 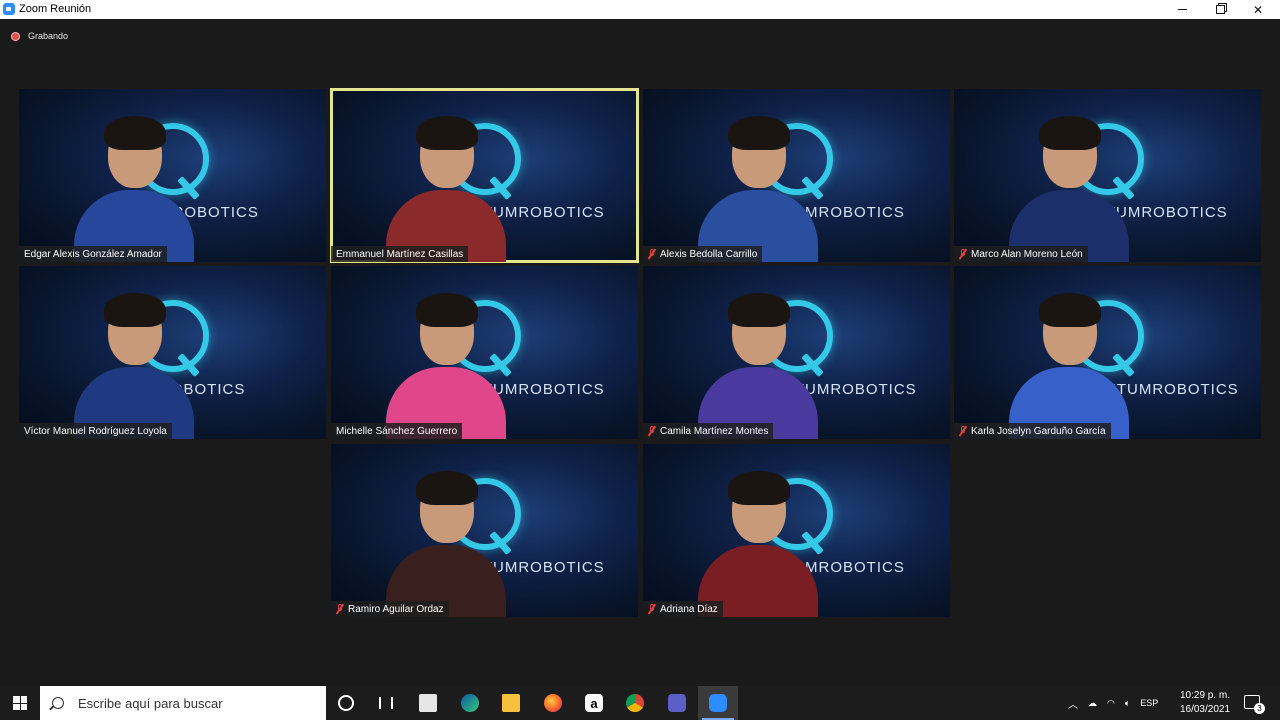 I want to click on restore-icon, so click(x=1220, y=9).